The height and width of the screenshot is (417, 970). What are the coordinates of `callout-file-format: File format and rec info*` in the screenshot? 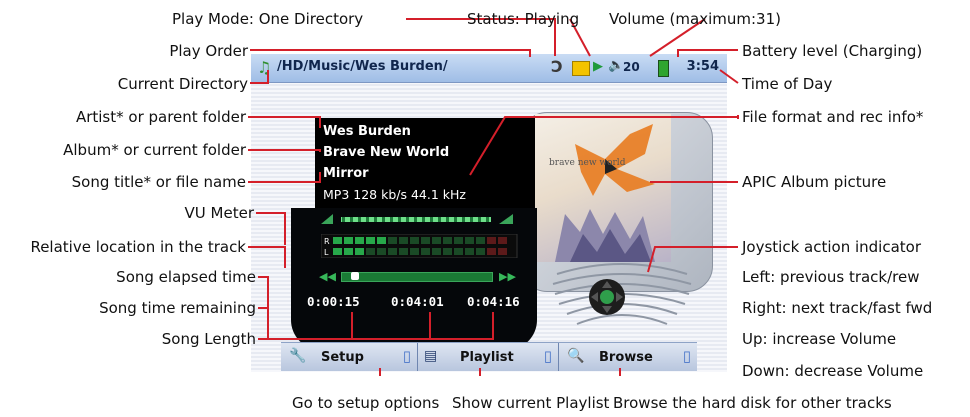 It's located at (833, 117).